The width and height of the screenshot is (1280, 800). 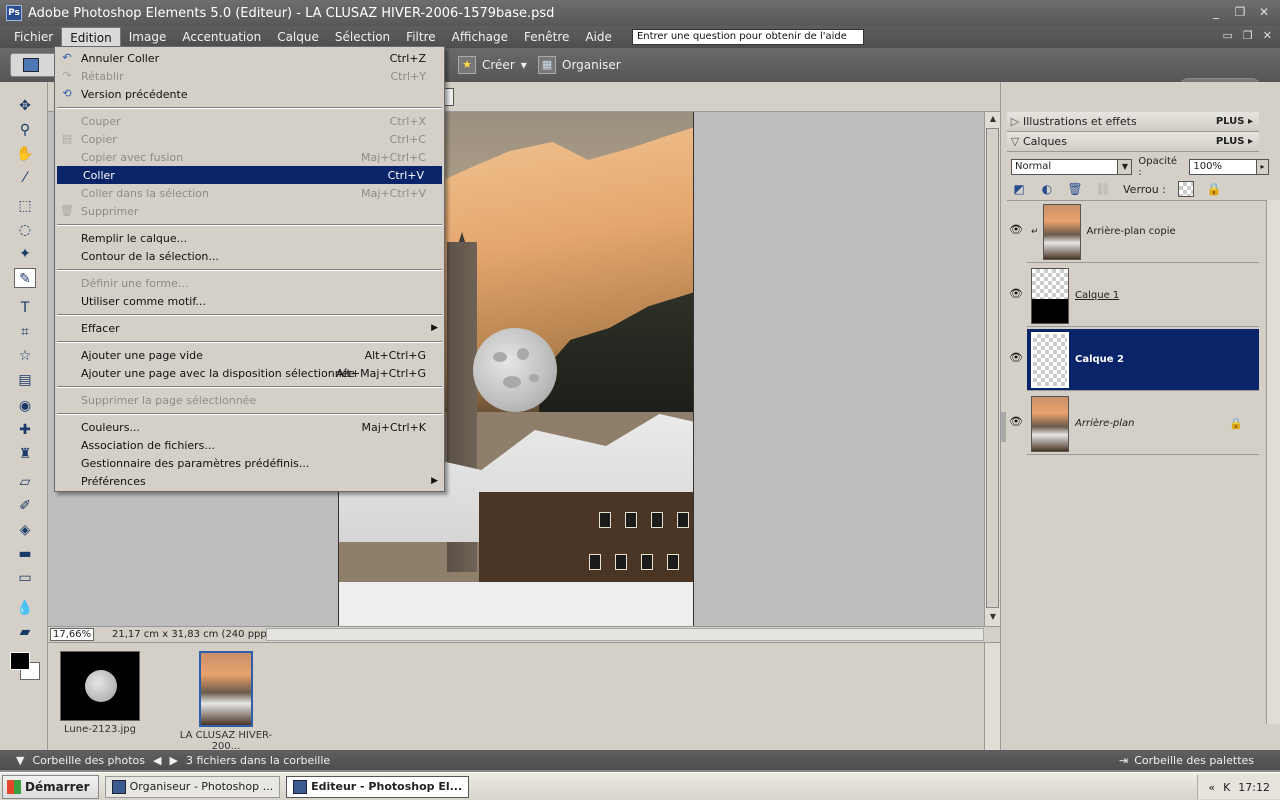 I want to click on blend-mode-select: Normal ▼, so click(x=1072, y=167).